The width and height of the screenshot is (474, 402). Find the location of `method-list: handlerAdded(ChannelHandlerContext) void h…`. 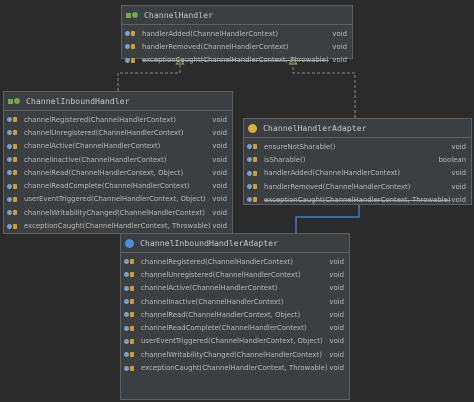

method-list: handlerAdded(ChannelHandlerContext) void h… is located at coordinates (237, 46).